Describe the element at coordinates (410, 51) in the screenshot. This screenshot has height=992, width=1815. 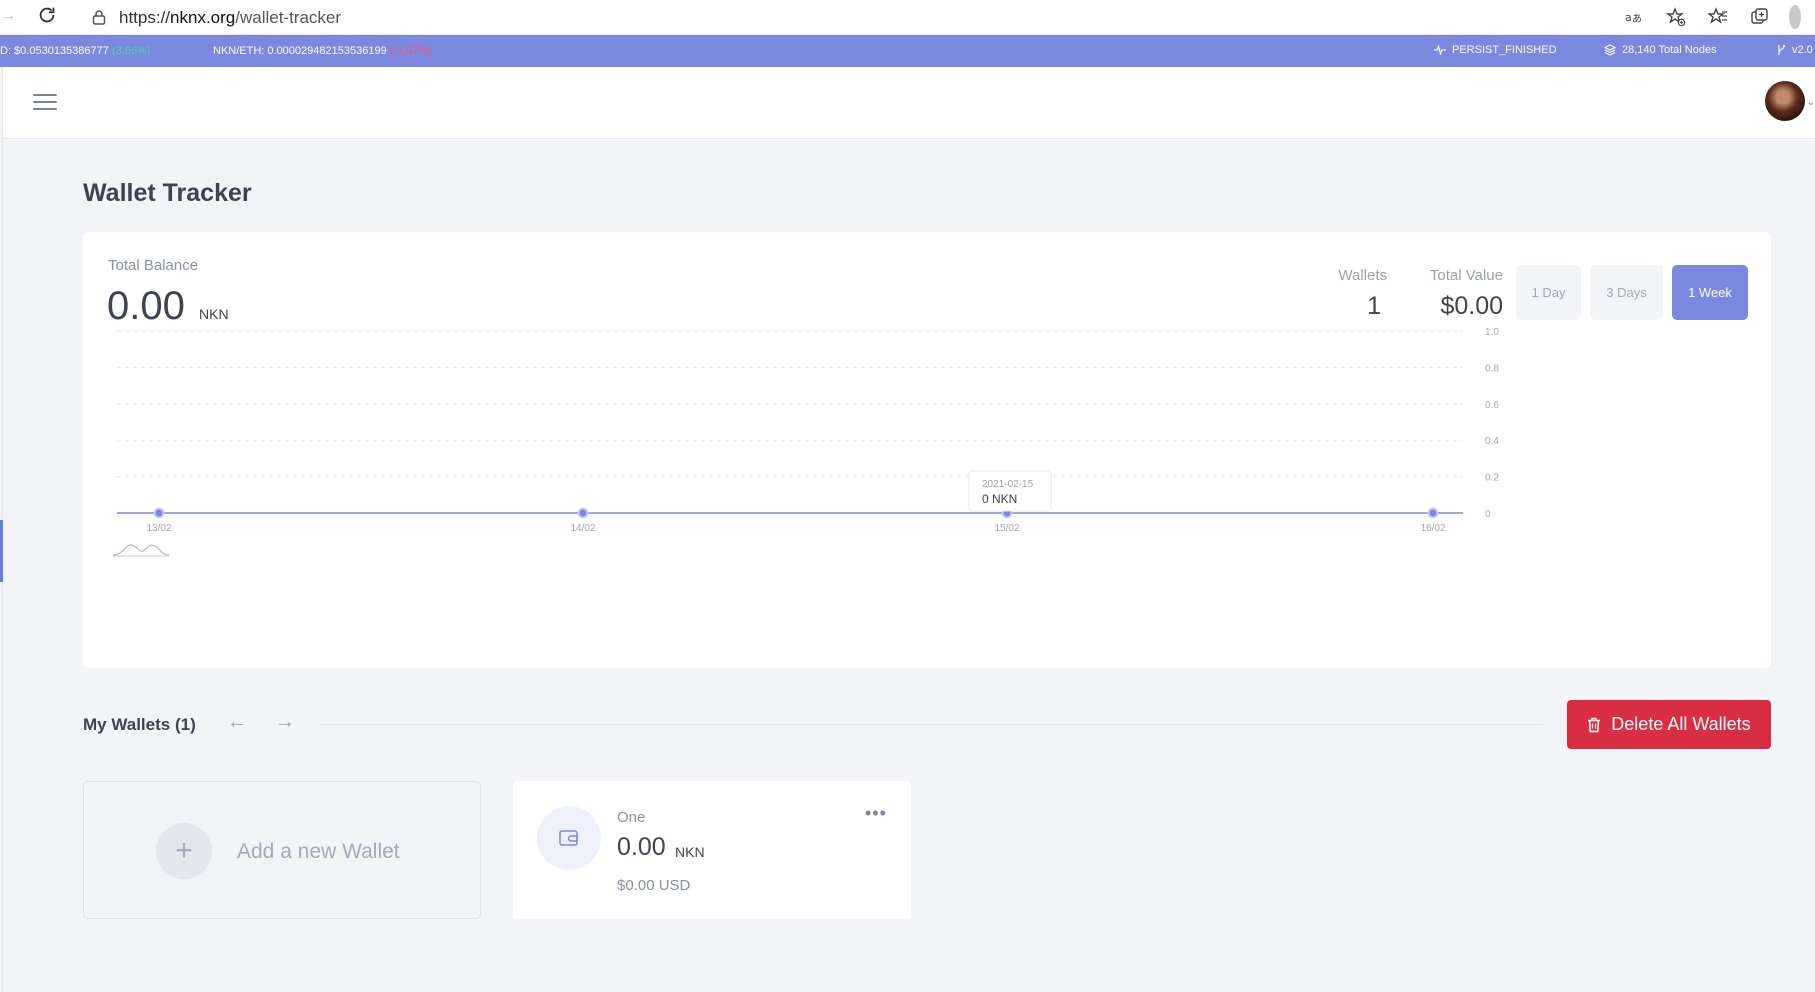
I see `ticker-eth-change: (-1.07%)` at that location.